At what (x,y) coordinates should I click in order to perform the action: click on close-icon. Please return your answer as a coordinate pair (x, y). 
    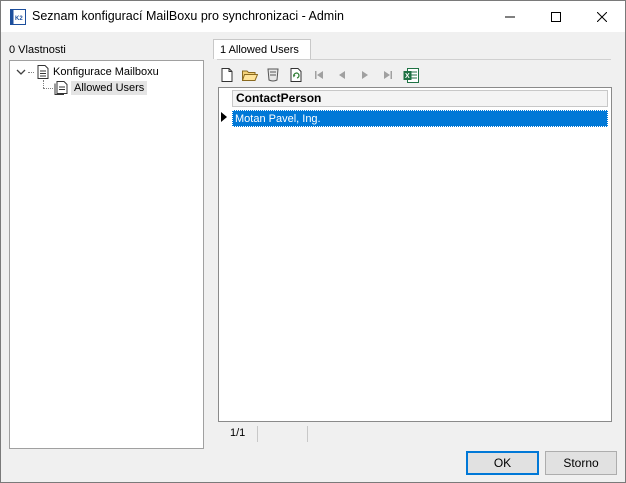
    Looking at the image, I should click on (602, 16).